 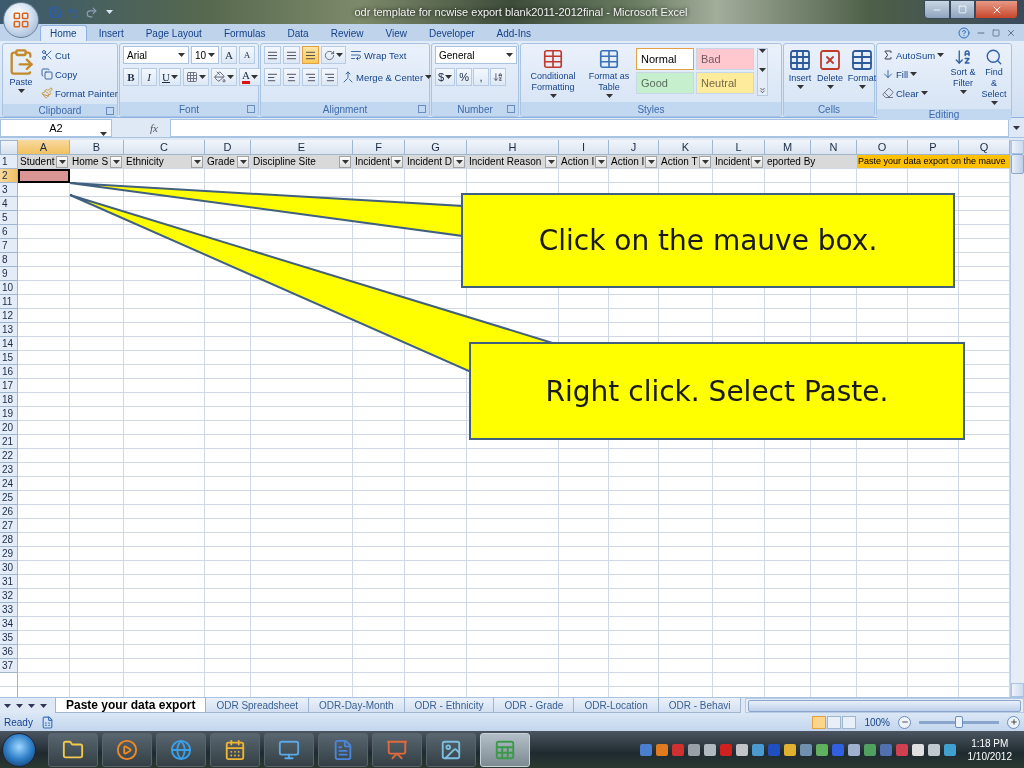 I want to click on sheet-tab: ODR - Behavi, so click(x=699, y=705).